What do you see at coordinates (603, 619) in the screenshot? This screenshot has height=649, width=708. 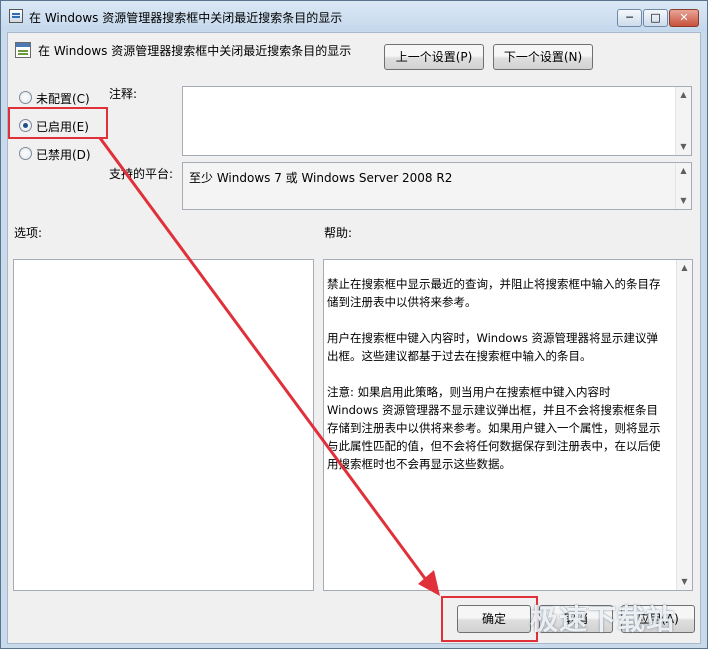 I see `watermark: 极速下载站` at bounding box center [603, 619].